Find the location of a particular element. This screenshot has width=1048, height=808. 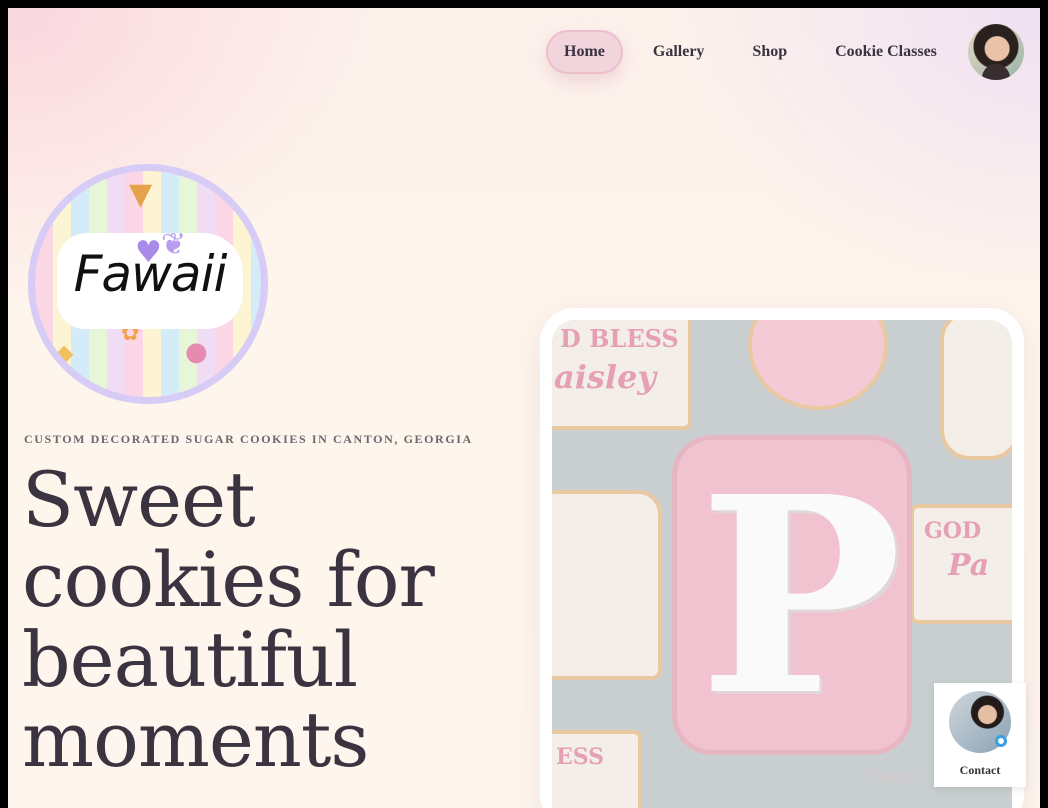

main-nav: Home Gallery Shop Cookie Classes is located at coordinates (750, 52).